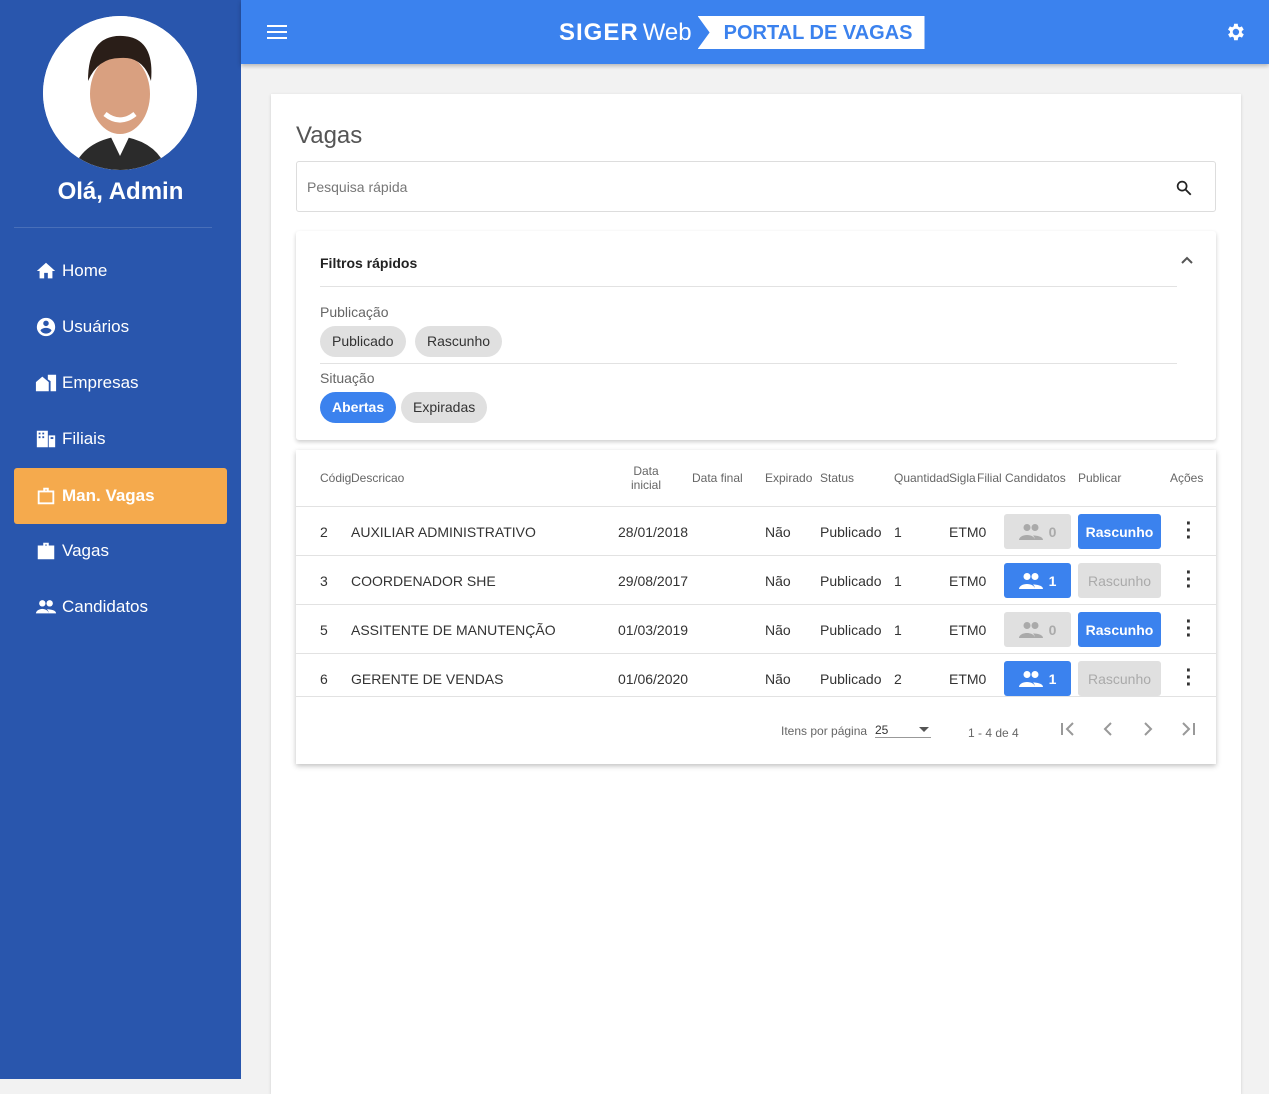 The width and height of the screenshot is (1269, 1094). I want to click on sidebar-item-label: Filiais, so click(84, 438).